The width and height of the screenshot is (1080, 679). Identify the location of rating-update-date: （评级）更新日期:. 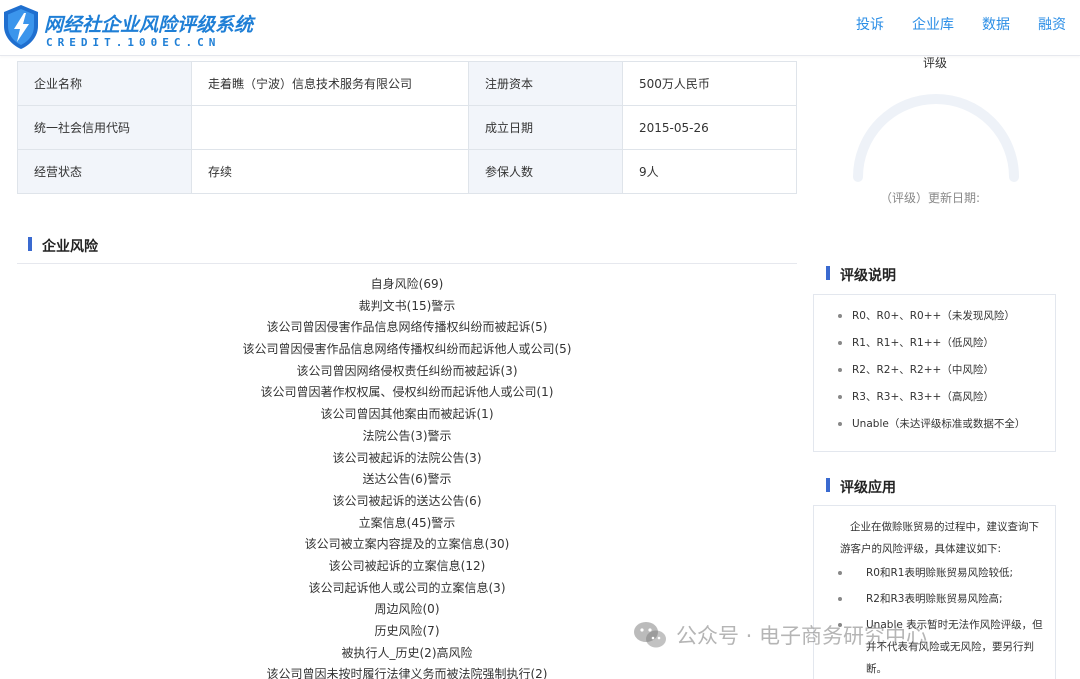
(930, 198).